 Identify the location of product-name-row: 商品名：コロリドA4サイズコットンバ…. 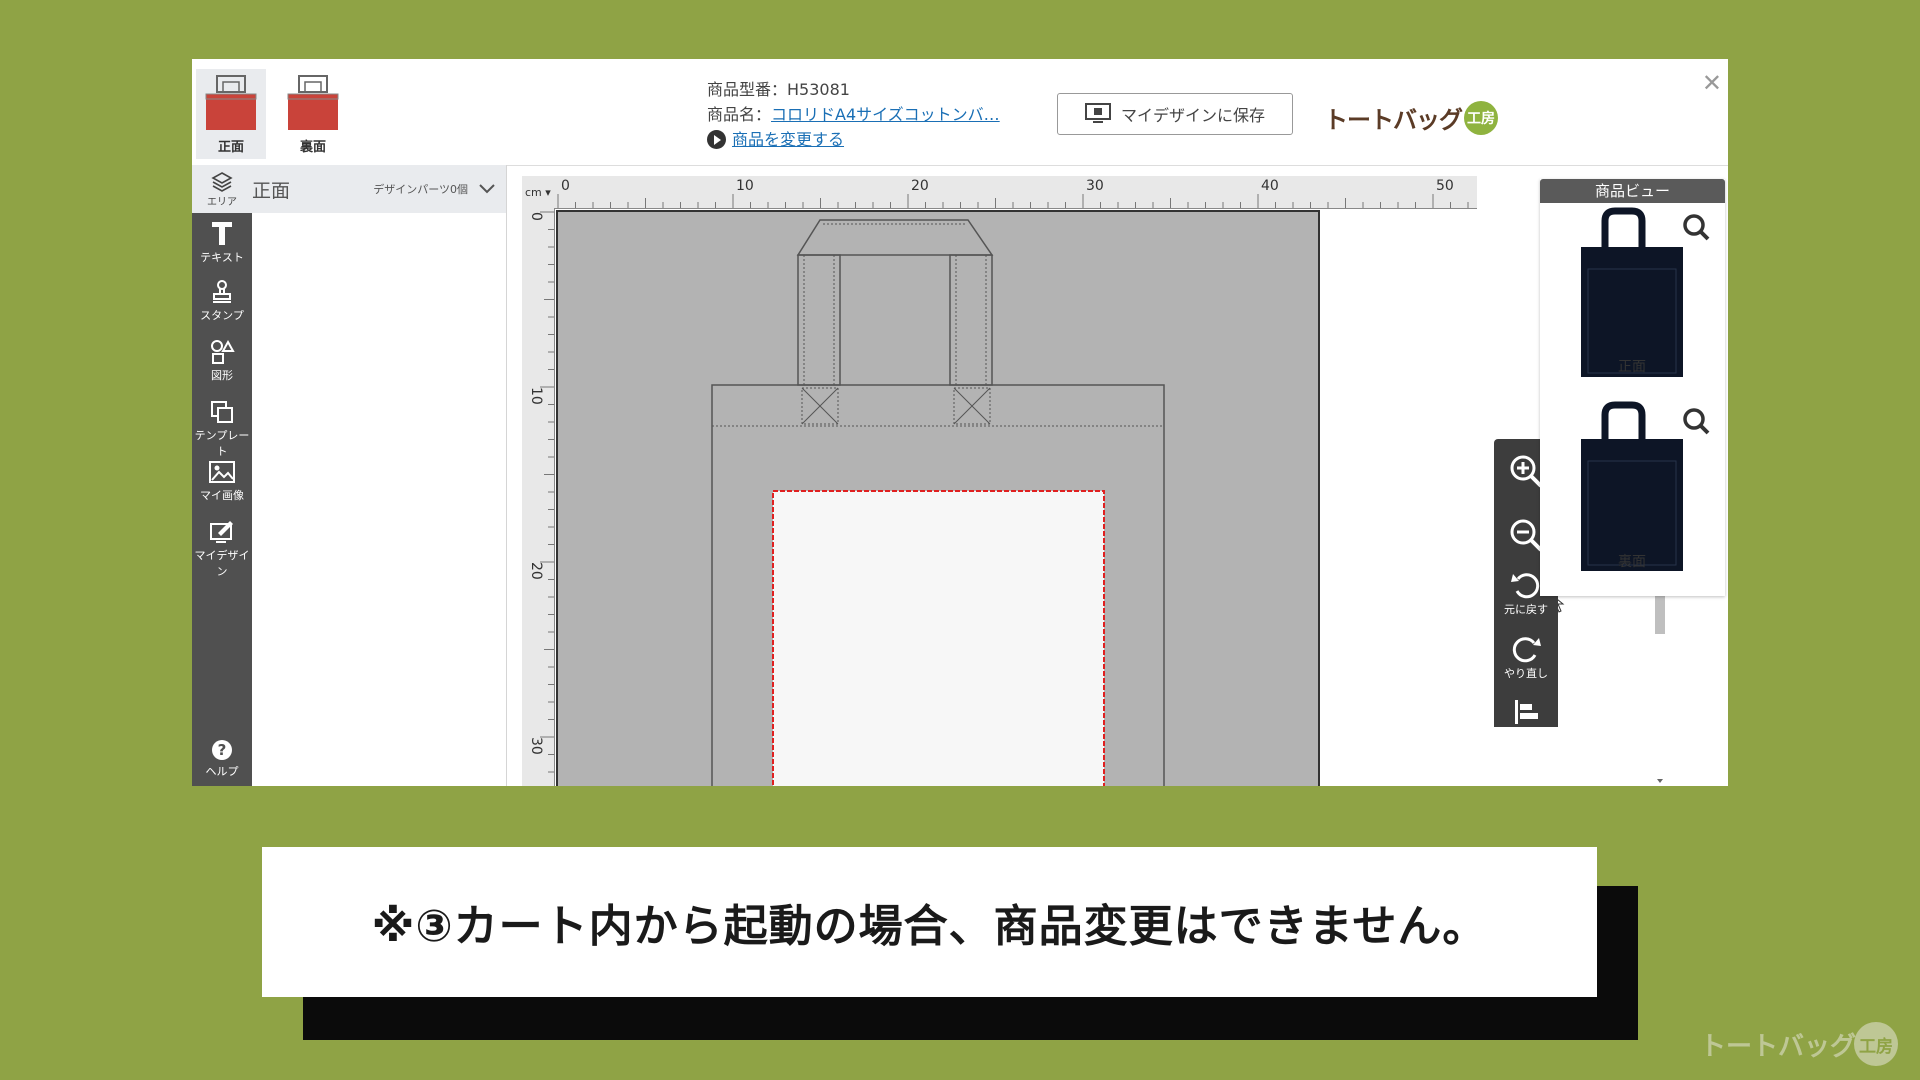
(853, 114).